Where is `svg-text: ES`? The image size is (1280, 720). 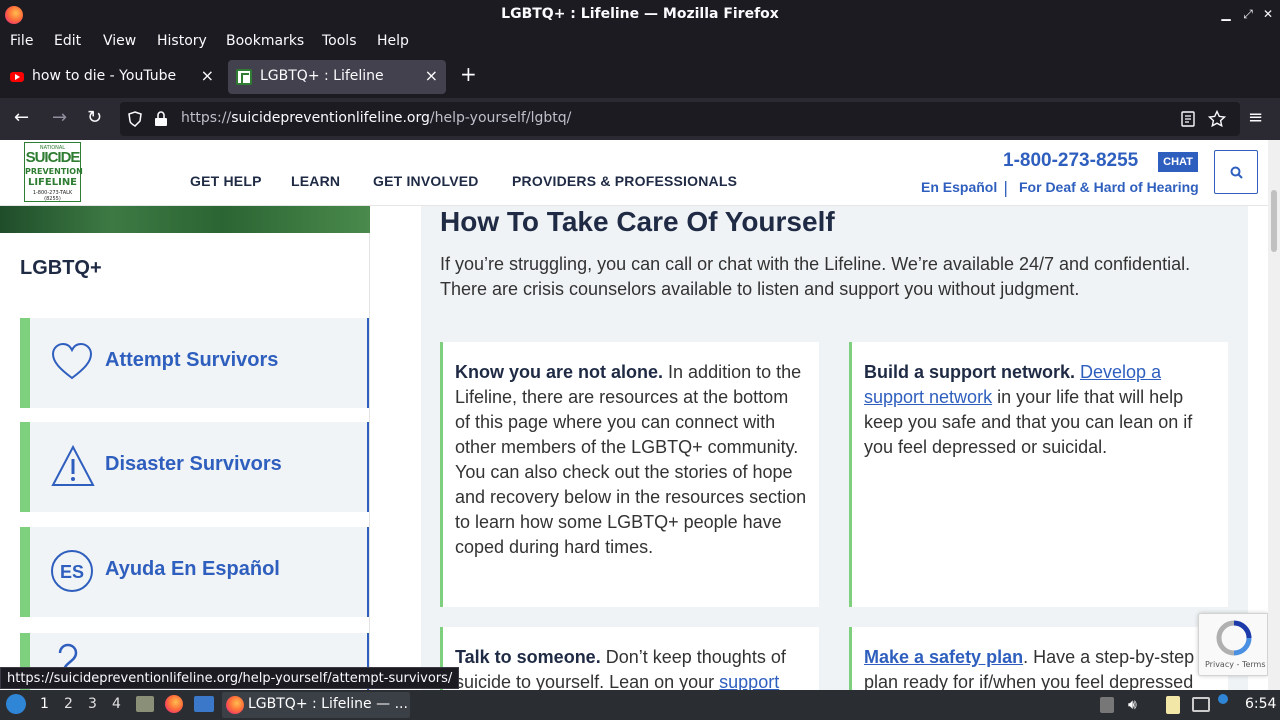
svg-text: ES is located at coordinates (72, 572).